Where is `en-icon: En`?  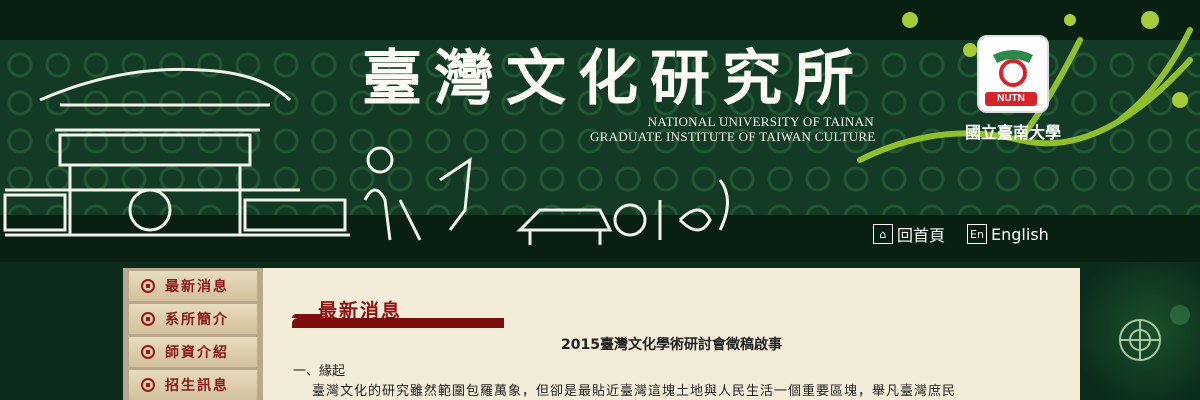
en-icon: En is located at coordinates (977, 234).